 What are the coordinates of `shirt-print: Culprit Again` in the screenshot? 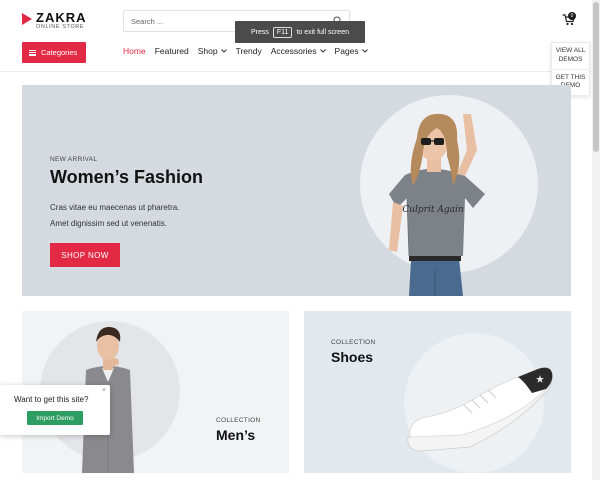 It's located at (432, 210).